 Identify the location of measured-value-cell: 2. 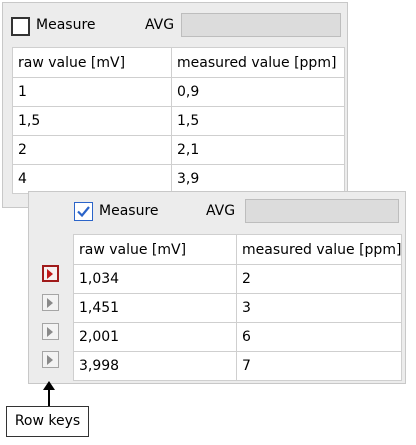
(319, 279).